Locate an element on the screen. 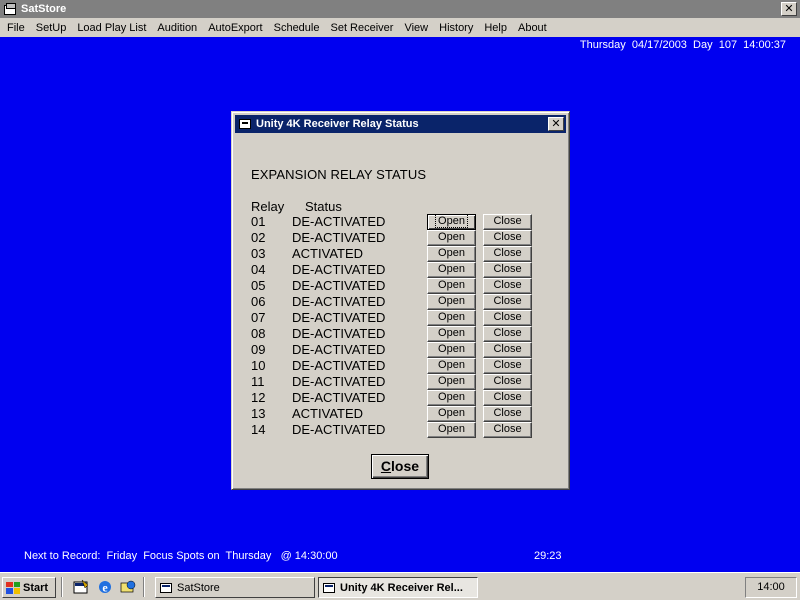  start-label: Start is located at coordinates (36, 587).